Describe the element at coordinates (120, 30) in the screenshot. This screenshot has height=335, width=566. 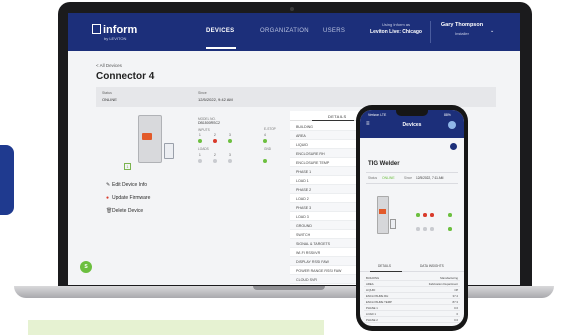
I see `logo-text: inform` at that location.